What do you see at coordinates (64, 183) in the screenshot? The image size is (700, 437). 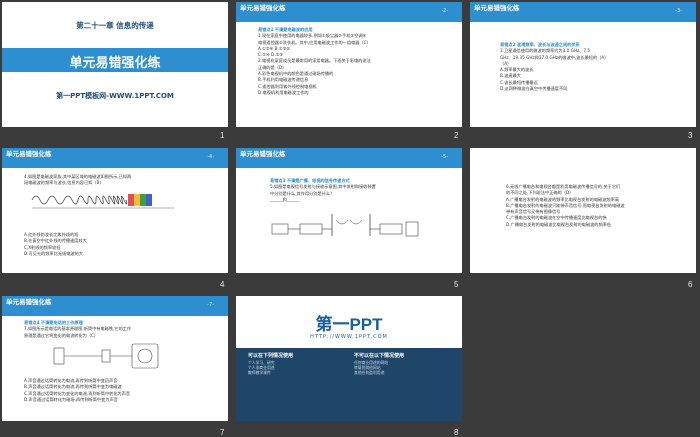 I see `text-line: 段电磁波的频率与波长,信息内容已知（B）` at bounding box center [64, 183].